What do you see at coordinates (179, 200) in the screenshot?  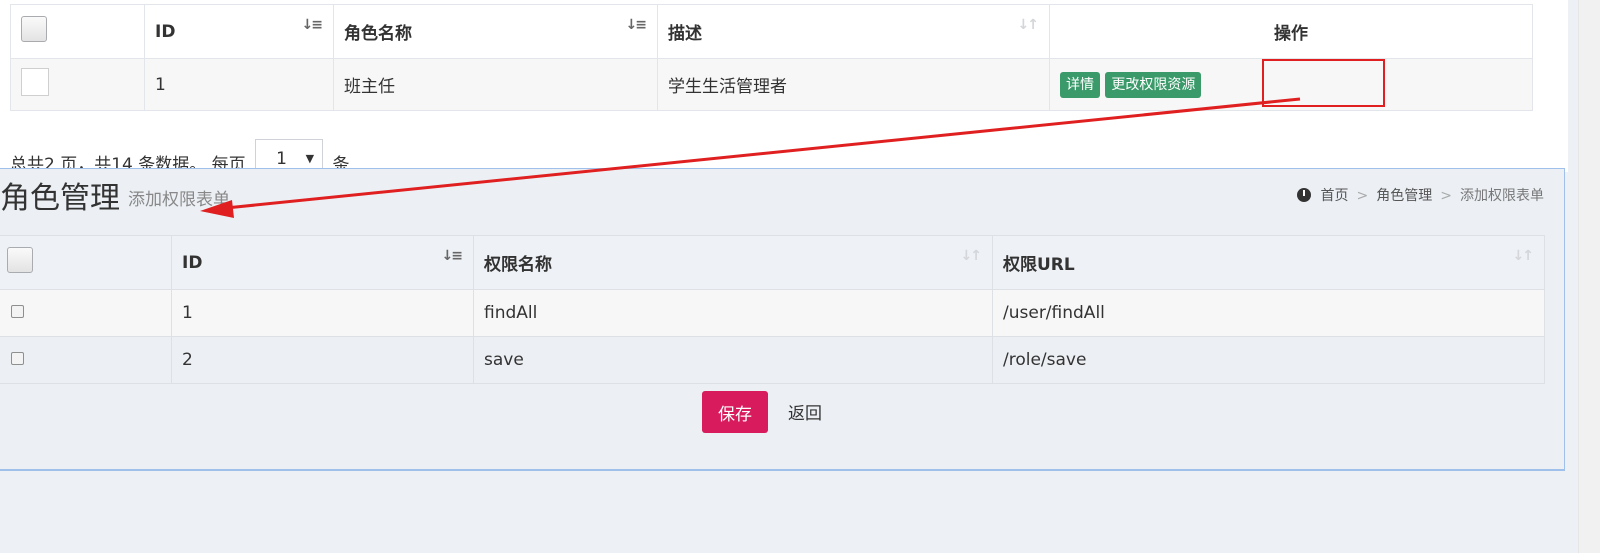 I see `page-subtitle: 添加权限表单` at bounding box center [179, 200].